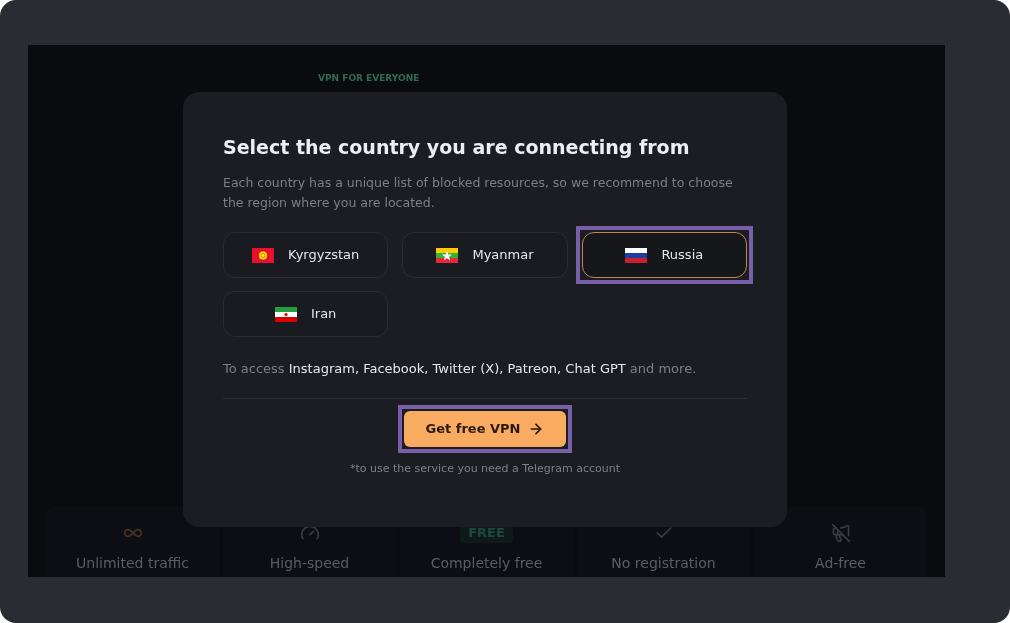 This screenshot has height=623, width=1010. What do you see at coordinates (309, 563) in the screenshot?
I see `feature-label: High-speed` at bounding box center [309, 563].